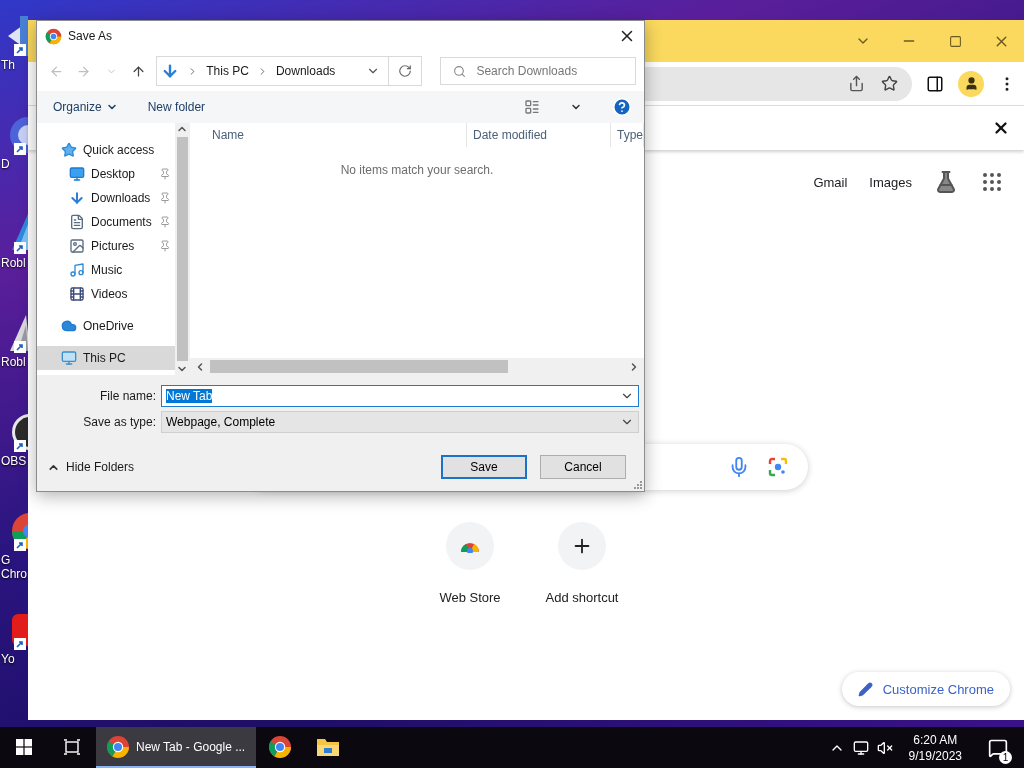  Describe the element at coordinates (405, 71) in the screenshot. I see `refresh-icon` at that location.